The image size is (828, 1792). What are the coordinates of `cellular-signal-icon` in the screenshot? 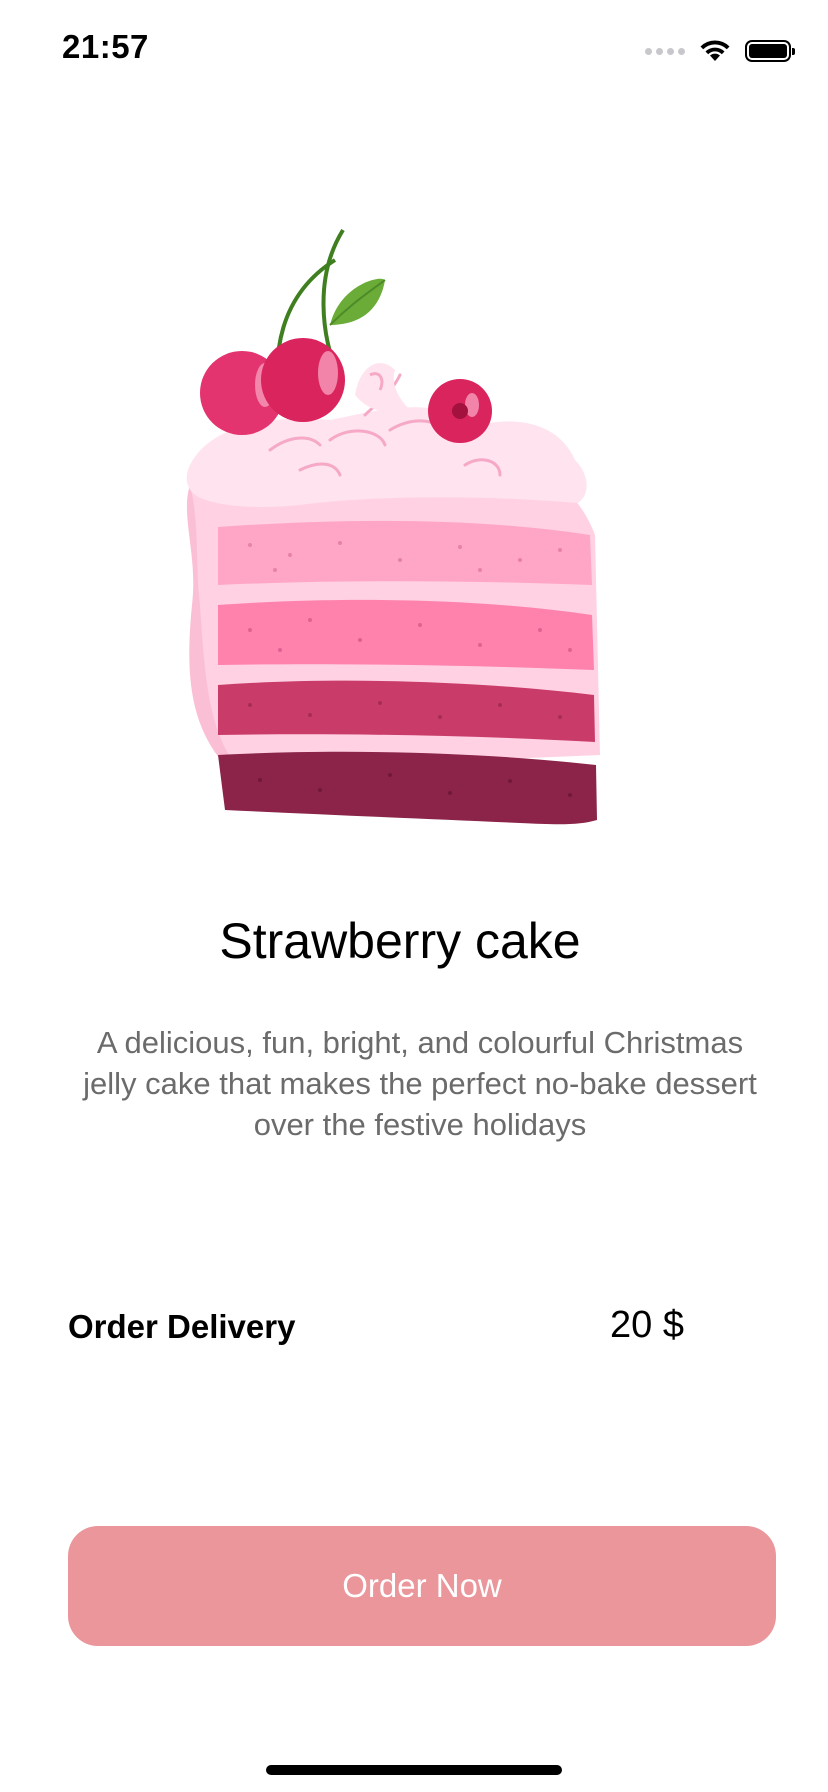 It's located at (665, 51).